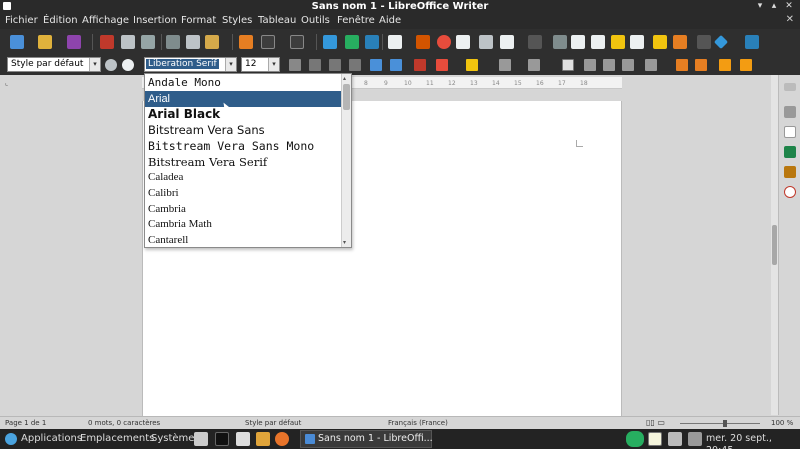 This screenshot has width=800, height=449. What do you see at coordinates (128, 42) in the screenshot?
I see `print-icon` at bounding box center [128, 42].